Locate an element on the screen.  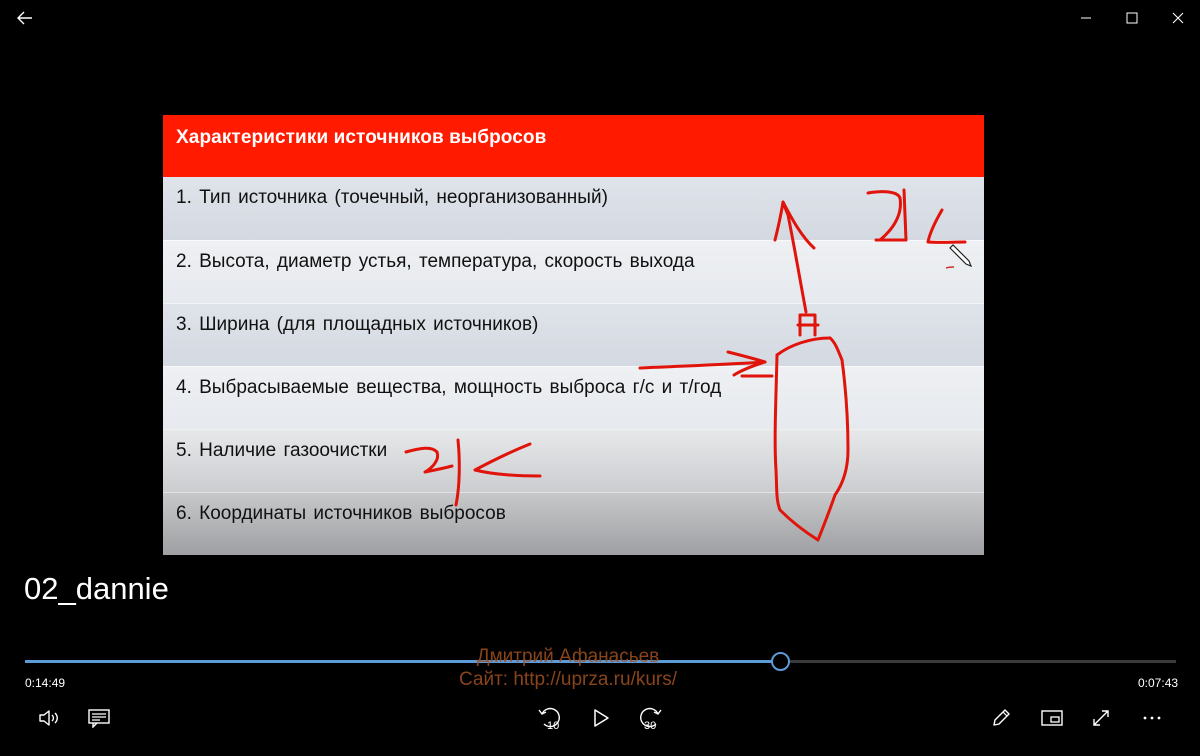
captions-button is located at coordinates (99, 718).